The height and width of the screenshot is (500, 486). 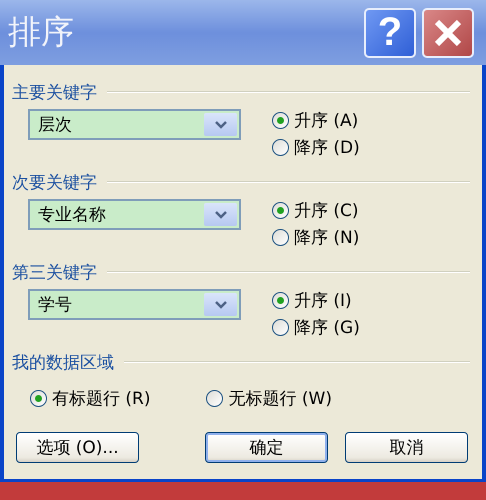 I want to click on radio-label: 降序 (D), so click(x=327, y=147).